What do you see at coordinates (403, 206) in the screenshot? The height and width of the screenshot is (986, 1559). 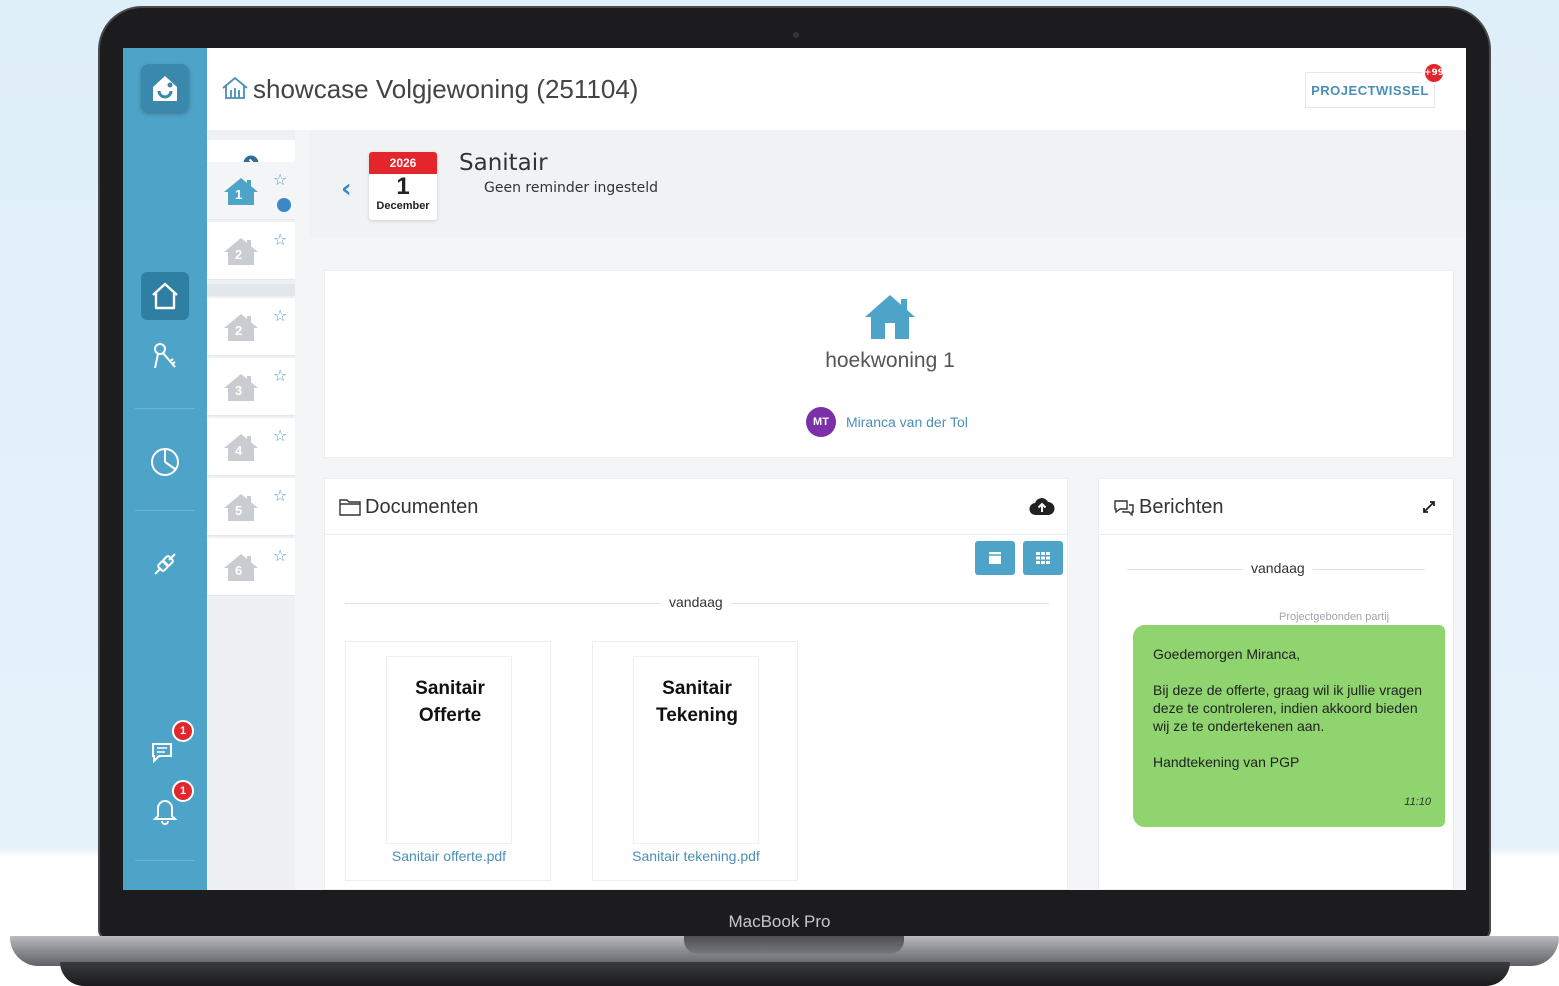 I see `calendar-month: December` at bounding box center [403, 206].